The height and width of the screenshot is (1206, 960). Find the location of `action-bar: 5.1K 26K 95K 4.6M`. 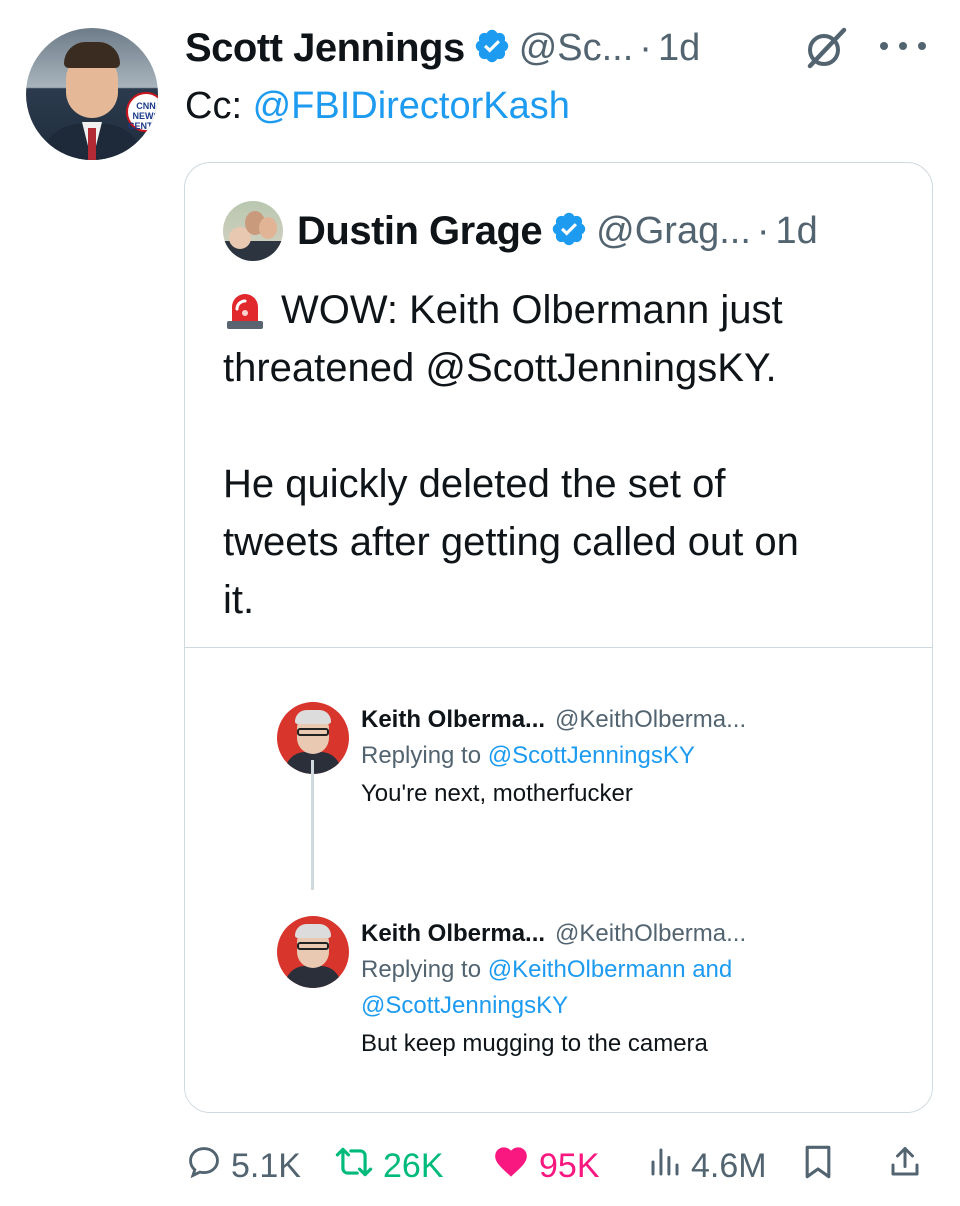

action-bar: 5.1K 26K 95K 4.6M is located at coordinates (560, 1166).